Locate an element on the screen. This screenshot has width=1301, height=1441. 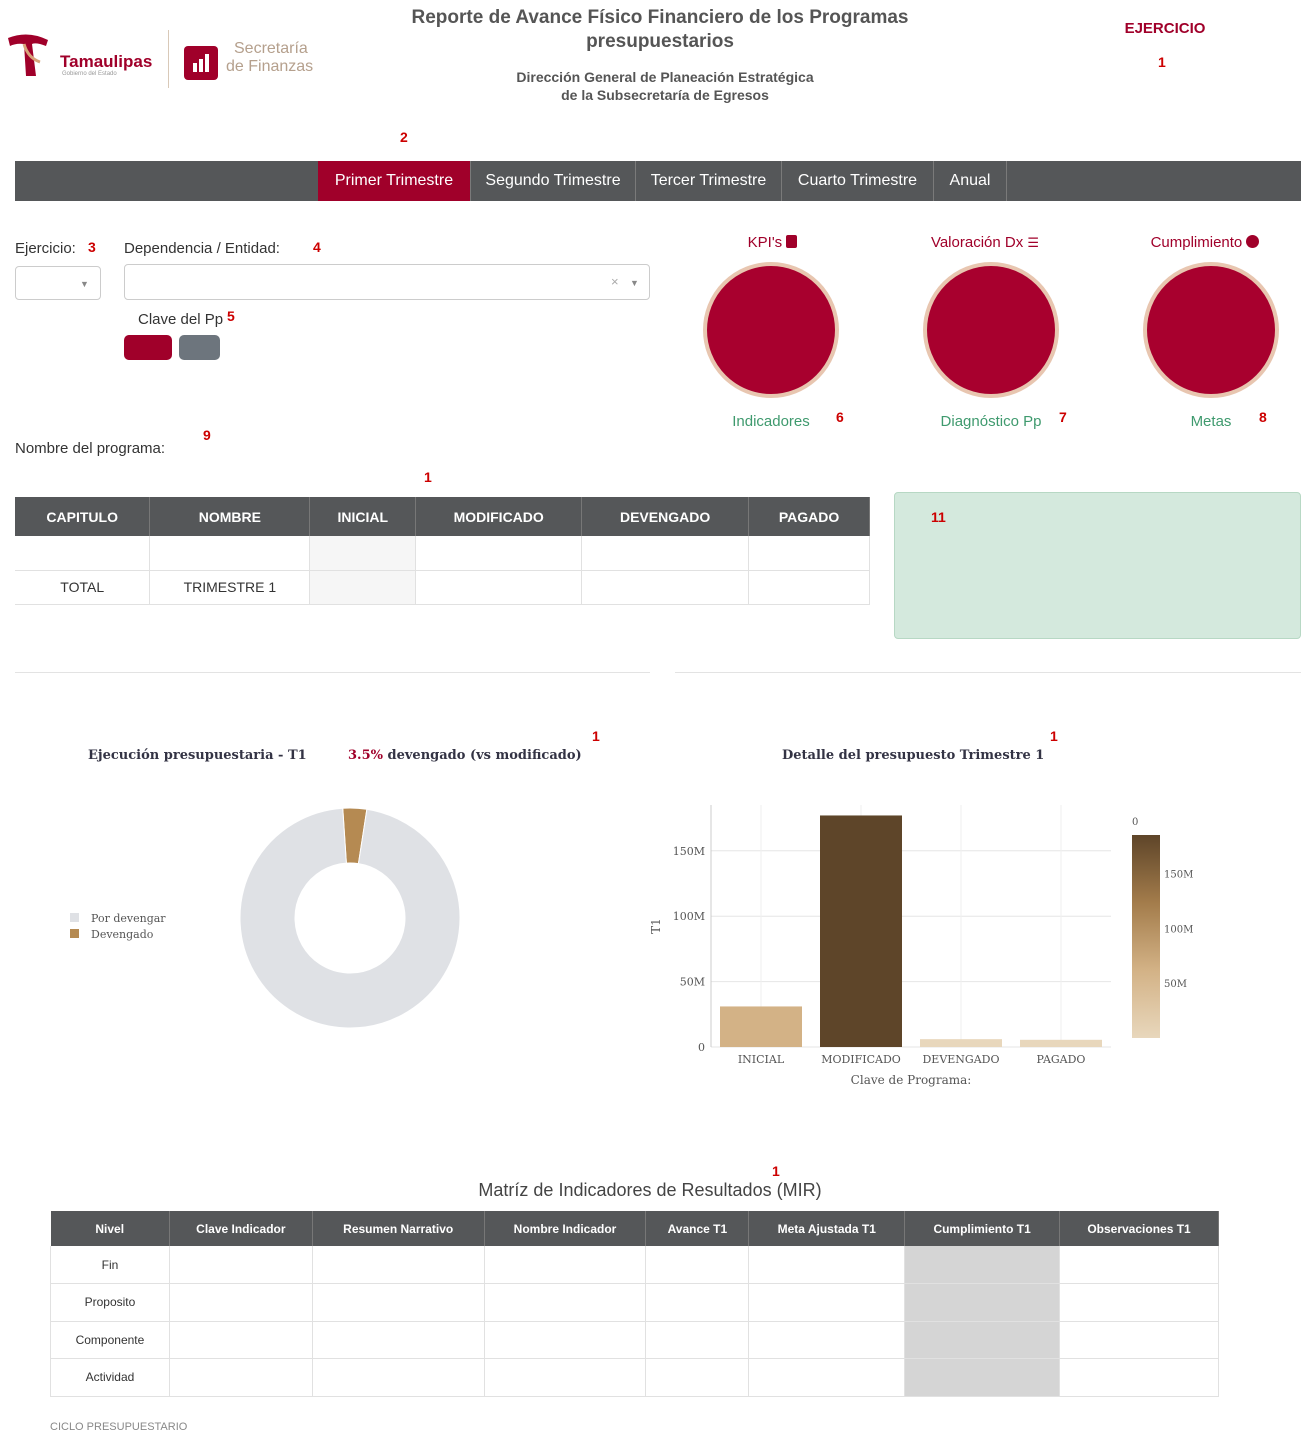
table-row: Actividad is located at coordinates (634, 1377).